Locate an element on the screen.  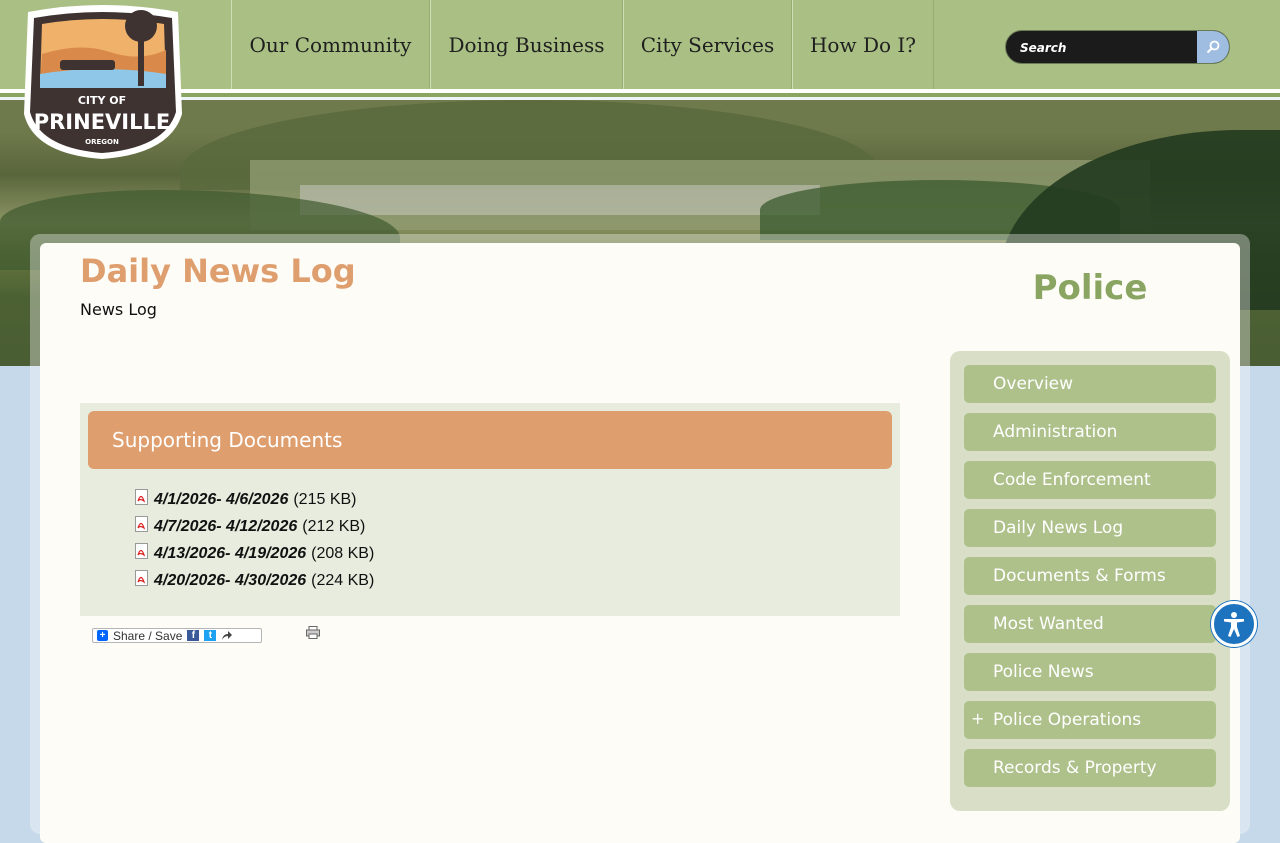
sidebar-item-label: Police Operations is located at coordinates (1067, 720).